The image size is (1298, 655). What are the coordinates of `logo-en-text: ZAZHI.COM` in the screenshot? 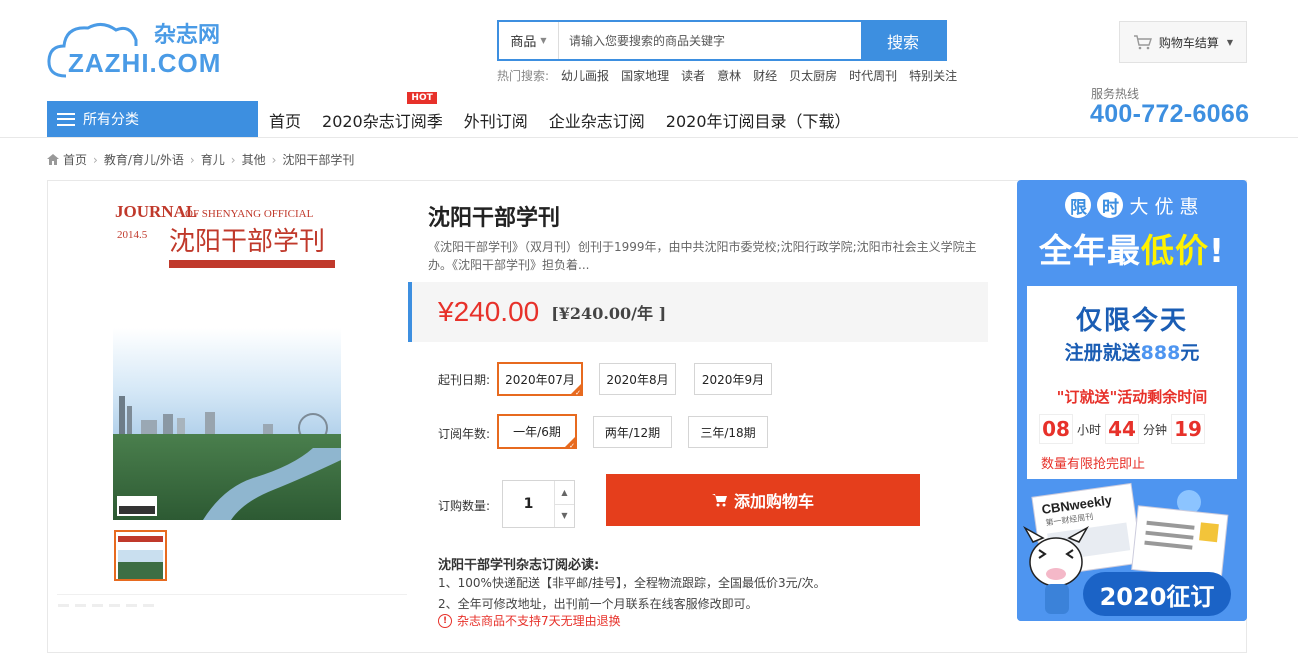 It's located at (144, 63).